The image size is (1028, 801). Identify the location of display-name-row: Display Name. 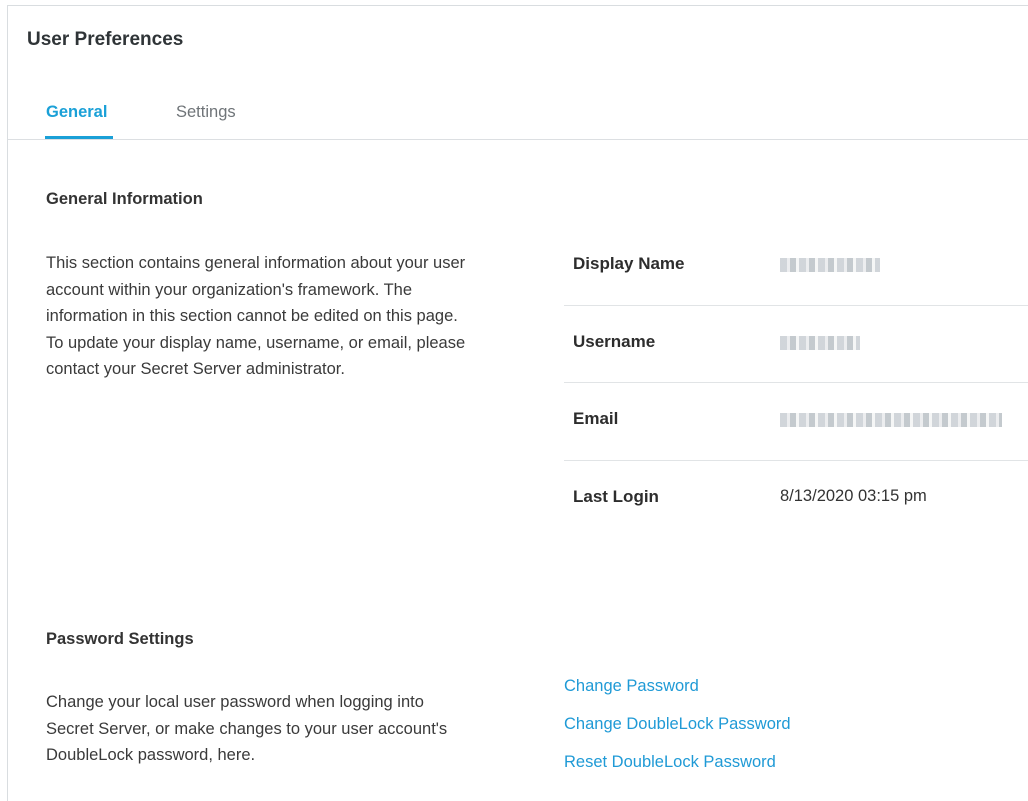
(796, 267).